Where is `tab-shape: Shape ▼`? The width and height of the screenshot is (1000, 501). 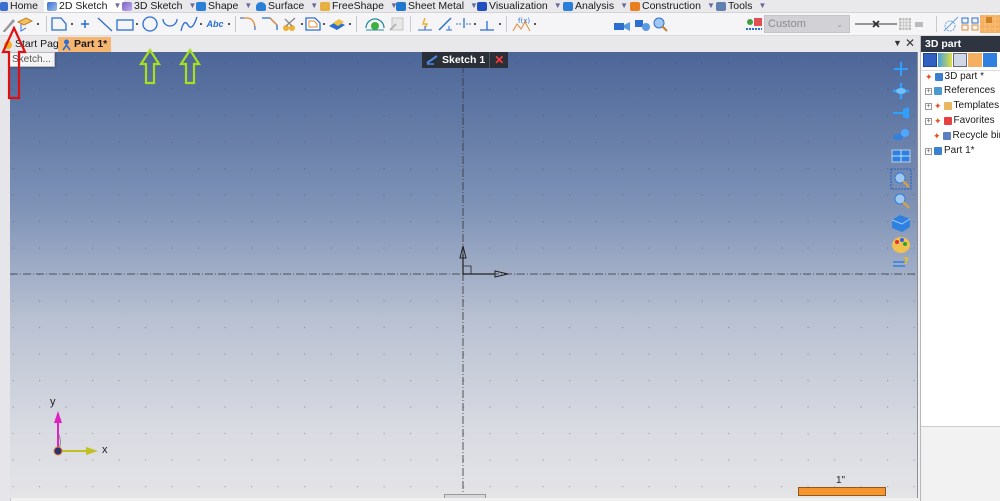 tab-shape: Shape ▼ is located at coordinates (224, 6).